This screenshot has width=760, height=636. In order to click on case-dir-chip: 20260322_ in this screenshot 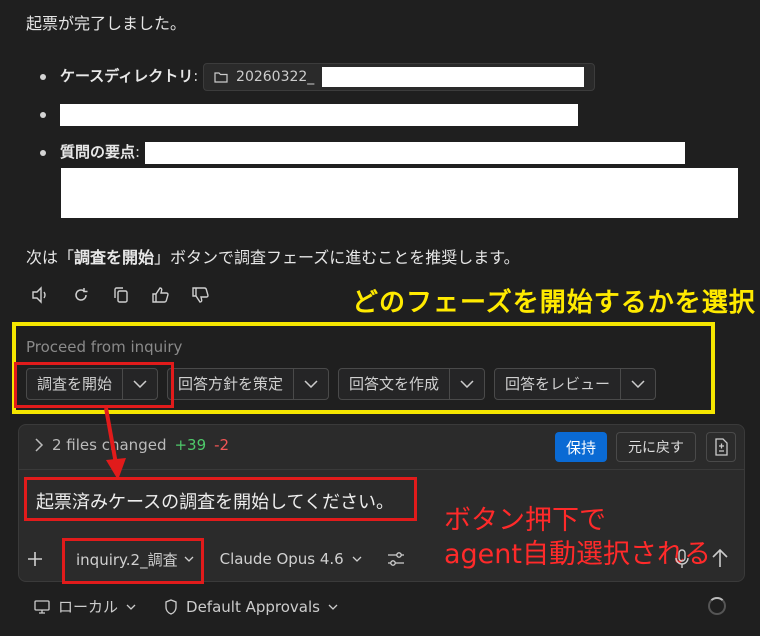, I will do `click(399, 76)`.